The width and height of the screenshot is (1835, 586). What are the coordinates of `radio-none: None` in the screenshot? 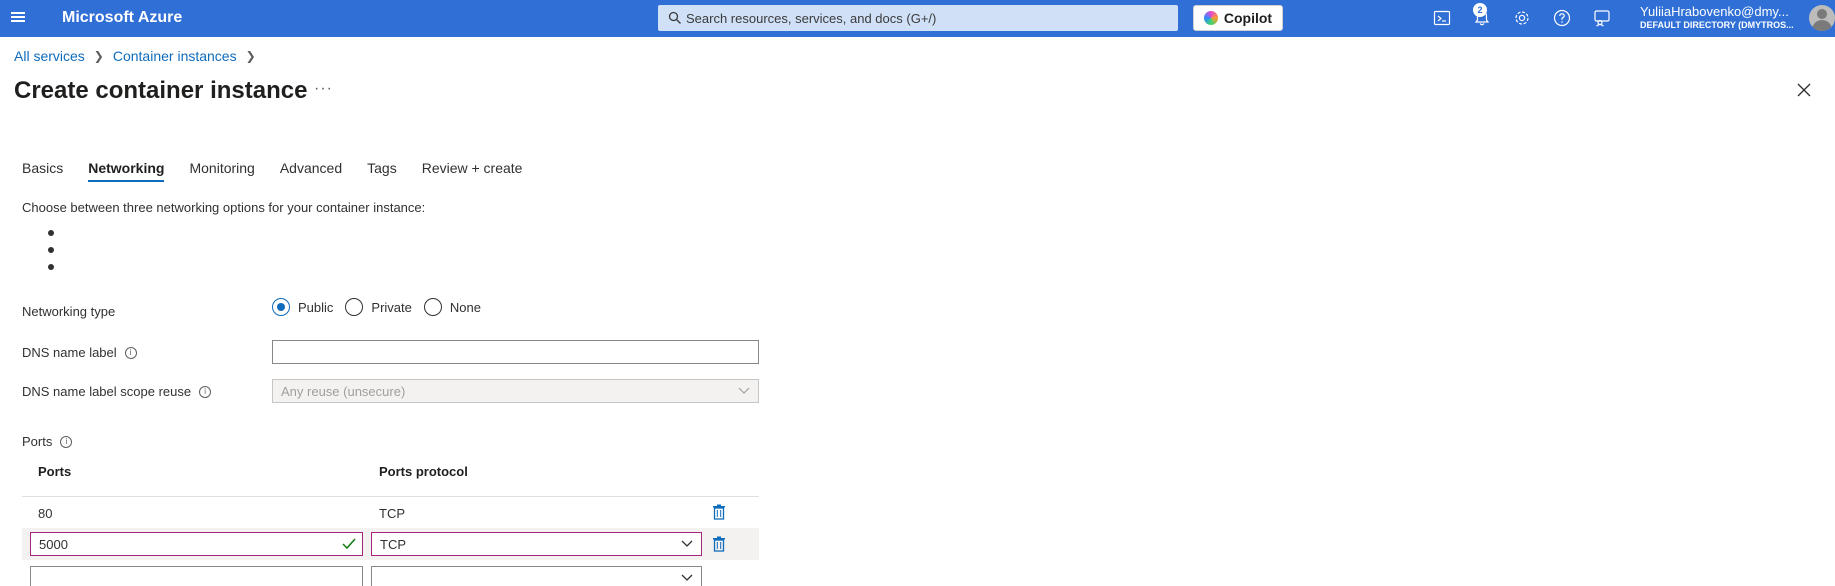 It's located at (452, 307).